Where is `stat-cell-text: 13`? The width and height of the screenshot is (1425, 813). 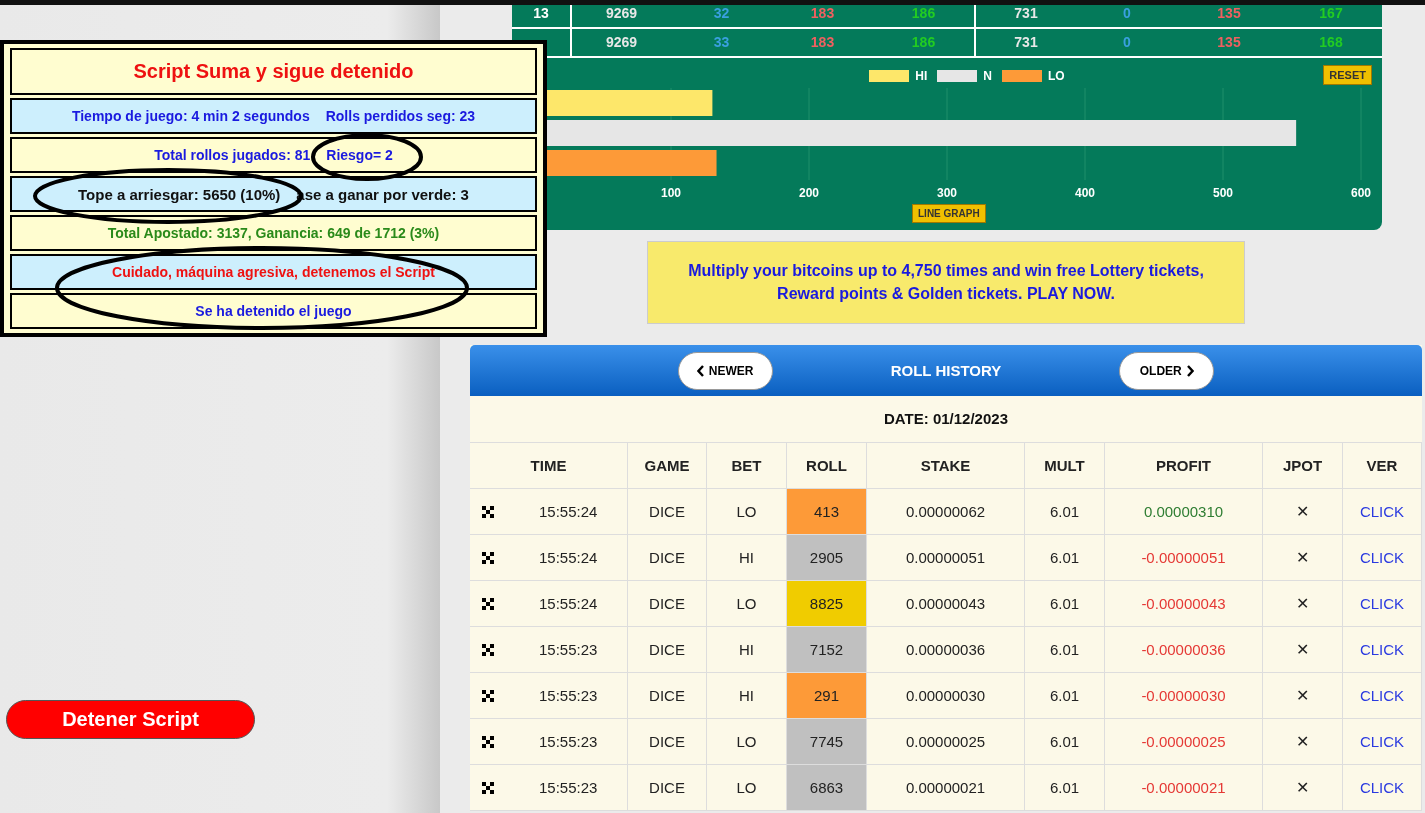 stat-cell-text: 13 is located at coordinates (541, 13).